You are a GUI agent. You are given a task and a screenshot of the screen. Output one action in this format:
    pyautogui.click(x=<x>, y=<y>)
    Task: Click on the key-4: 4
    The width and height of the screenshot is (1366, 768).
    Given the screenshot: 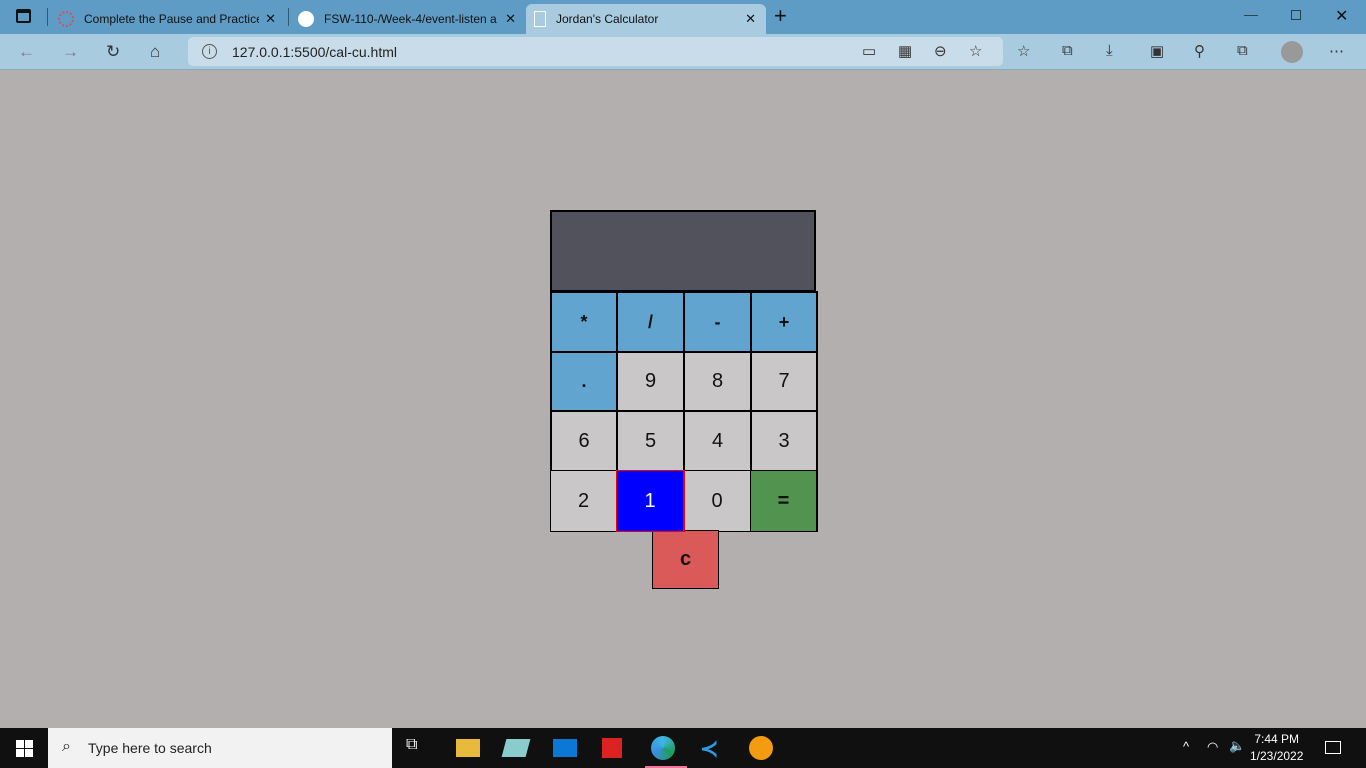 What is the action you would take?
    pyautogui.click(x=717, y=441)
    